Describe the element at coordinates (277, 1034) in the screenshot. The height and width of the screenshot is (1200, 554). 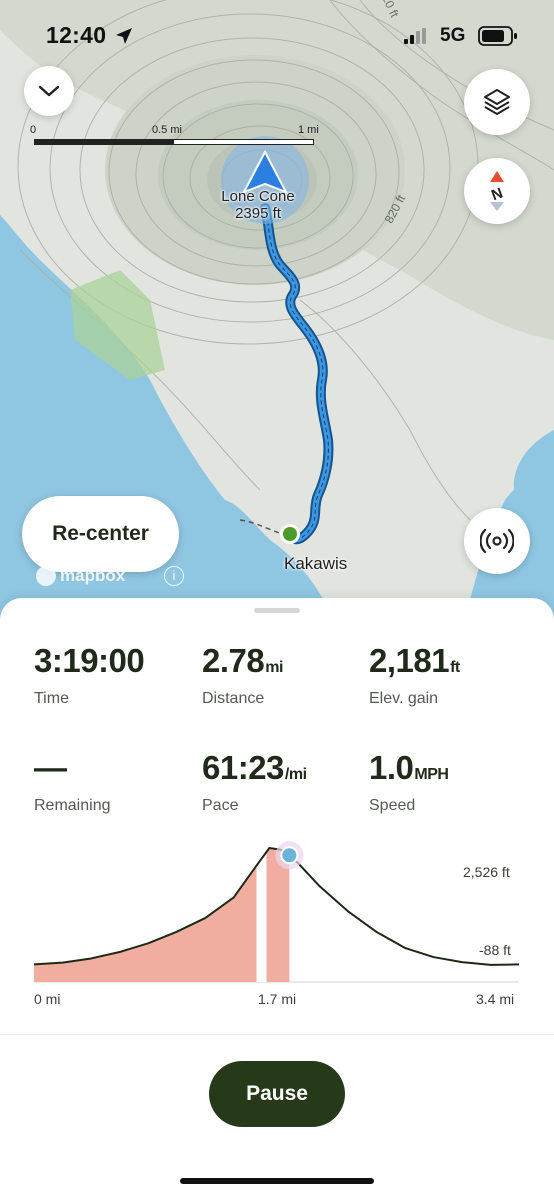
I see `divider` at that location.